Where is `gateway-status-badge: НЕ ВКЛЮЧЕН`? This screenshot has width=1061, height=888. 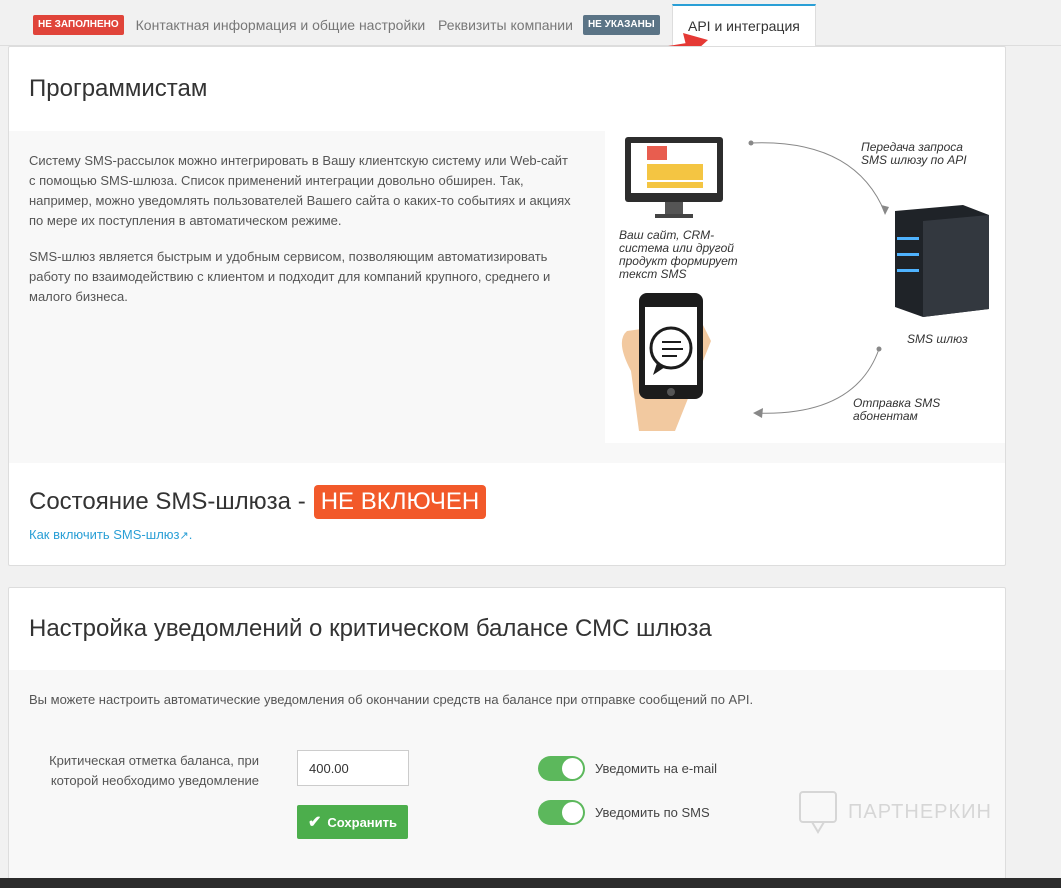
gateway-status-badge: НЕ ВКЛЮЧЕН is located at coordinates (400, 502).